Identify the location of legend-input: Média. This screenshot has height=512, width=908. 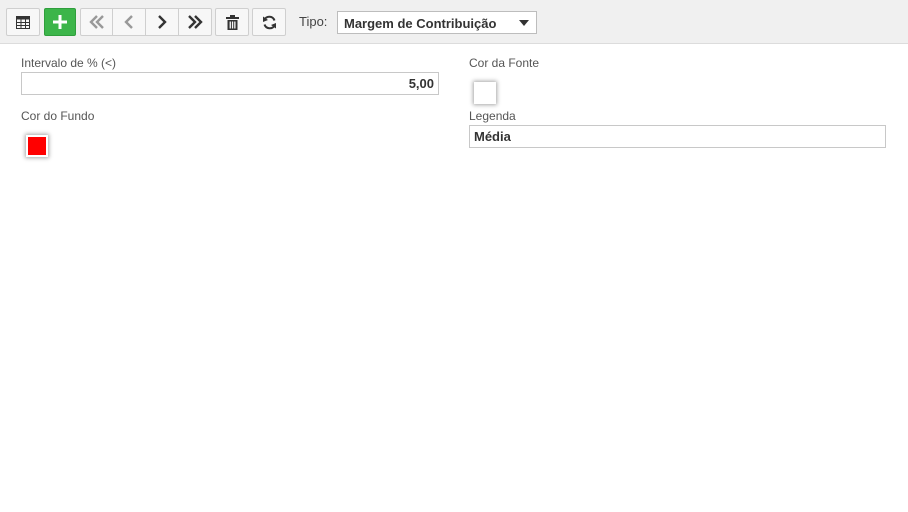
(677, 136).